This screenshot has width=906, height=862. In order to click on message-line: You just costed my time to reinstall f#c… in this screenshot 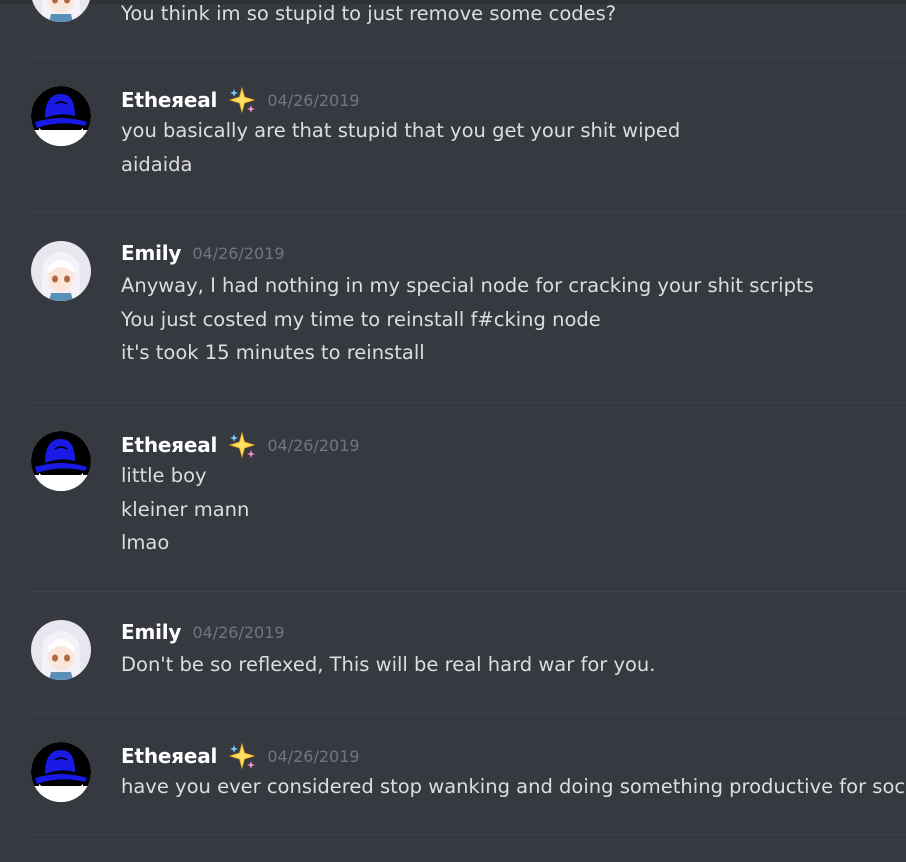, I will do `click(361, 319)`.